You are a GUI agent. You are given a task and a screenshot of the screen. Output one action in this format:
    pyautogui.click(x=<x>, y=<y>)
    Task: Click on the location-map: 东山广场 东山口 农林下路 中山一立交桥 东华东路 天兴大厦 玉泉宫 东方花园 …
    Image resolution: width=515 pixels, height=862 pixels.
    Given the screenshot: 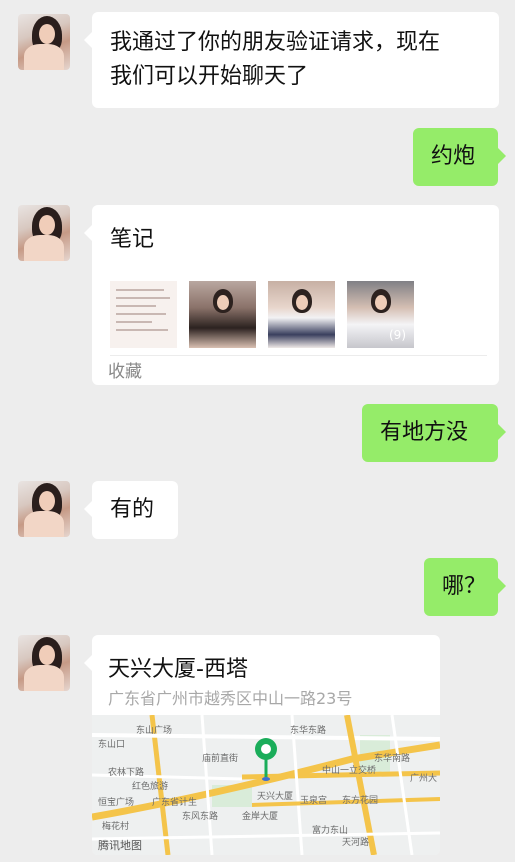 What is the action you would take?
    pyautogui.click(x=266, y=785)
    